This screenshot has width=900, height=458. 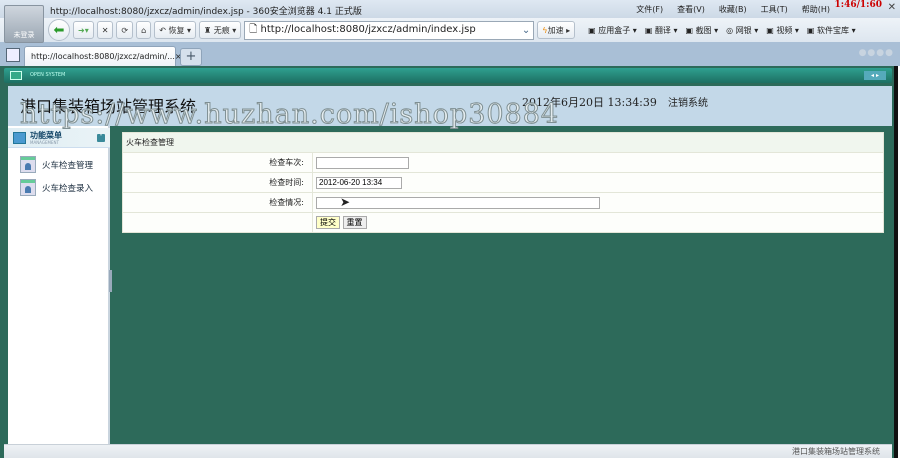 I want to click on dropdown-icon: ⌄, so click(x=527, y=30).